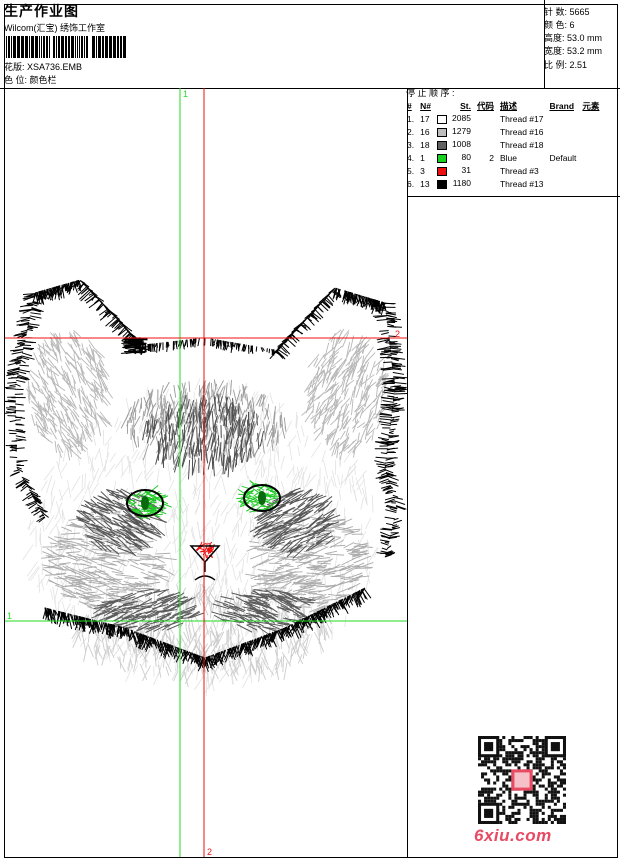 This screenshot has height=860, width=620. I want to click on pattern-file: 花版: XSA736.EMB, so click(43, 66).